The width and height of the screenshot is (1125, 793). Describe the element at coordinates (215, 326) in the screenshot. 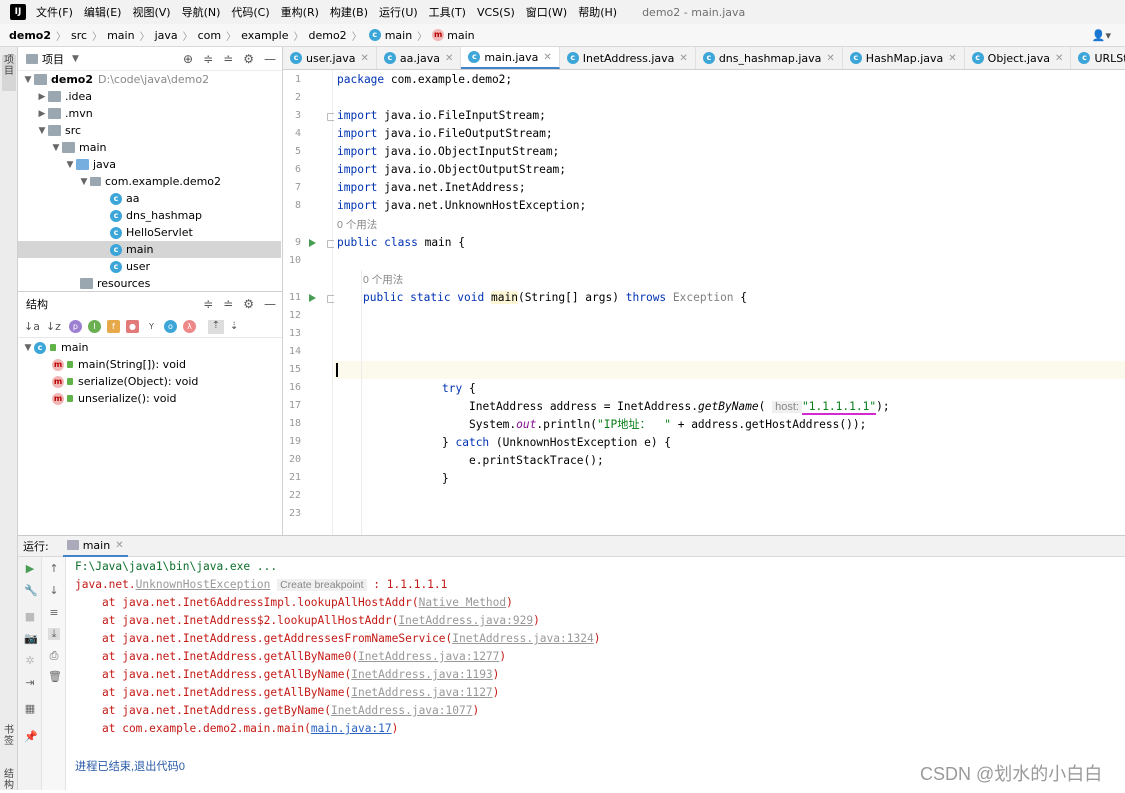

I see `autoscroll-to-source-icon: ⇡` at that location.